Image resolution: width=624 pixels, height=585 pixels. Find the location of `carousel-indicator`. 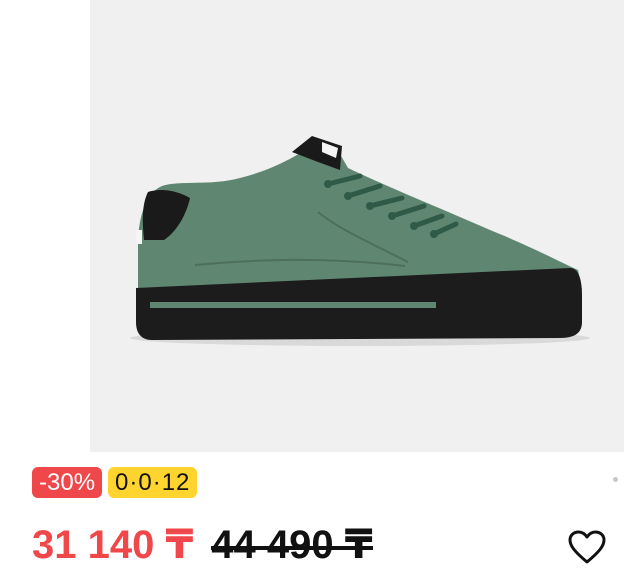

carousel-indicator is located at coordinates (615, 479).